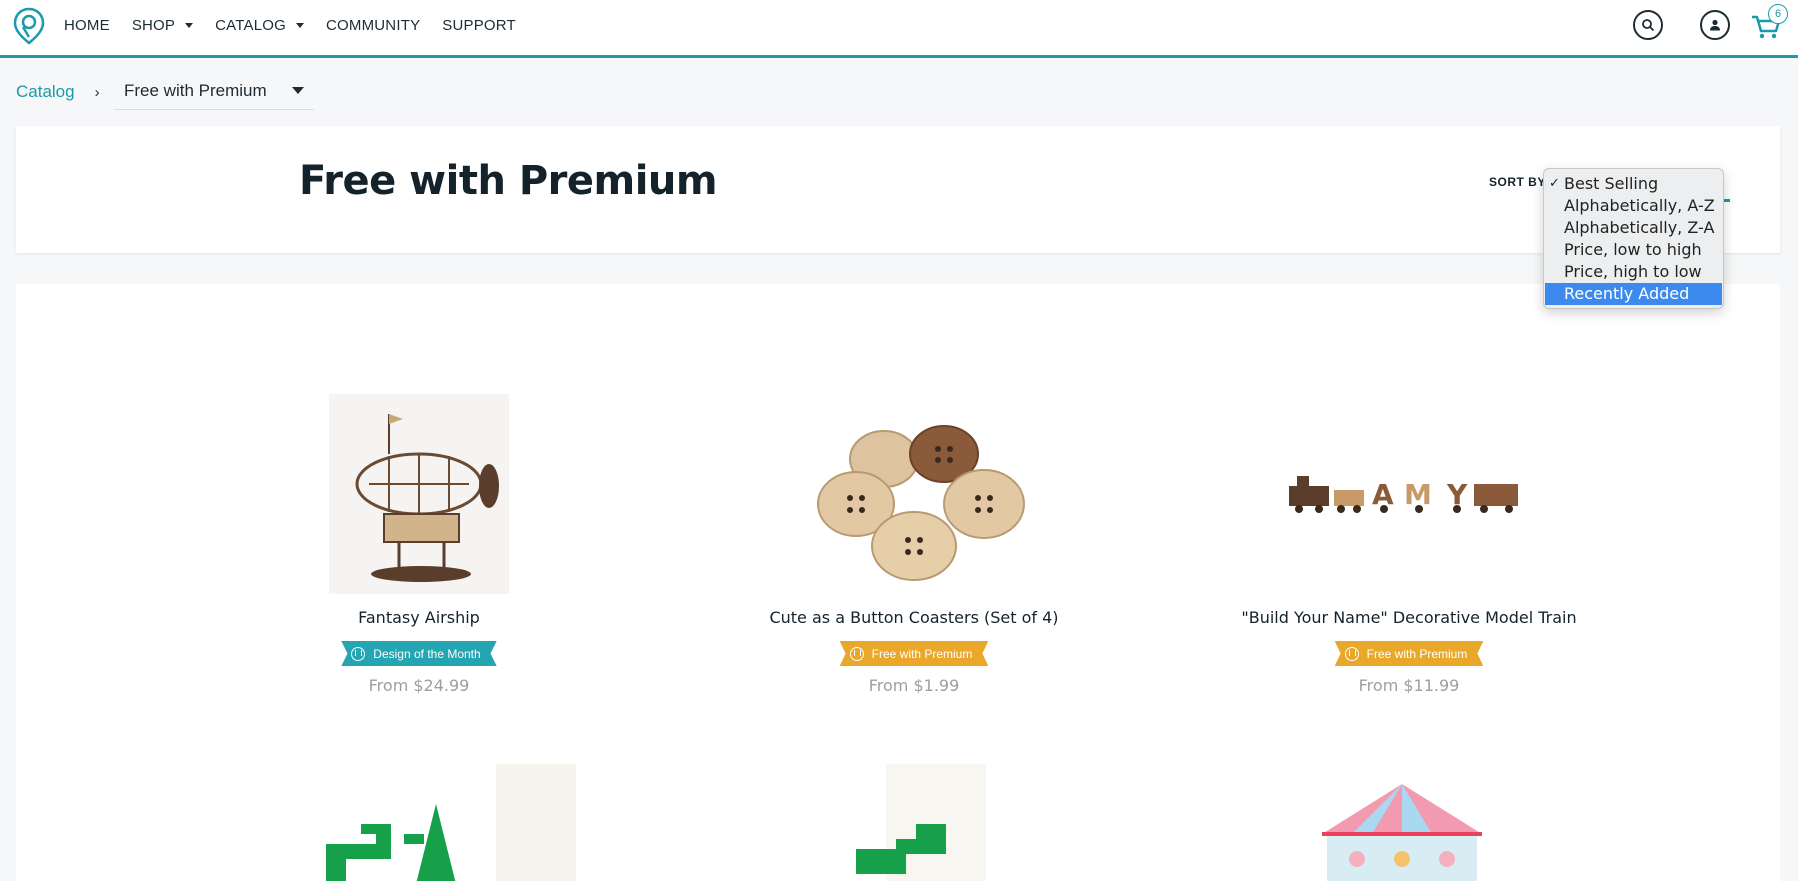 Image resolution: width=1798 pixels, height=881 pixels. Describe the element at coordinates (195, 90) in the screenshot. I see `category-select-value: Free with Premium` at that location.